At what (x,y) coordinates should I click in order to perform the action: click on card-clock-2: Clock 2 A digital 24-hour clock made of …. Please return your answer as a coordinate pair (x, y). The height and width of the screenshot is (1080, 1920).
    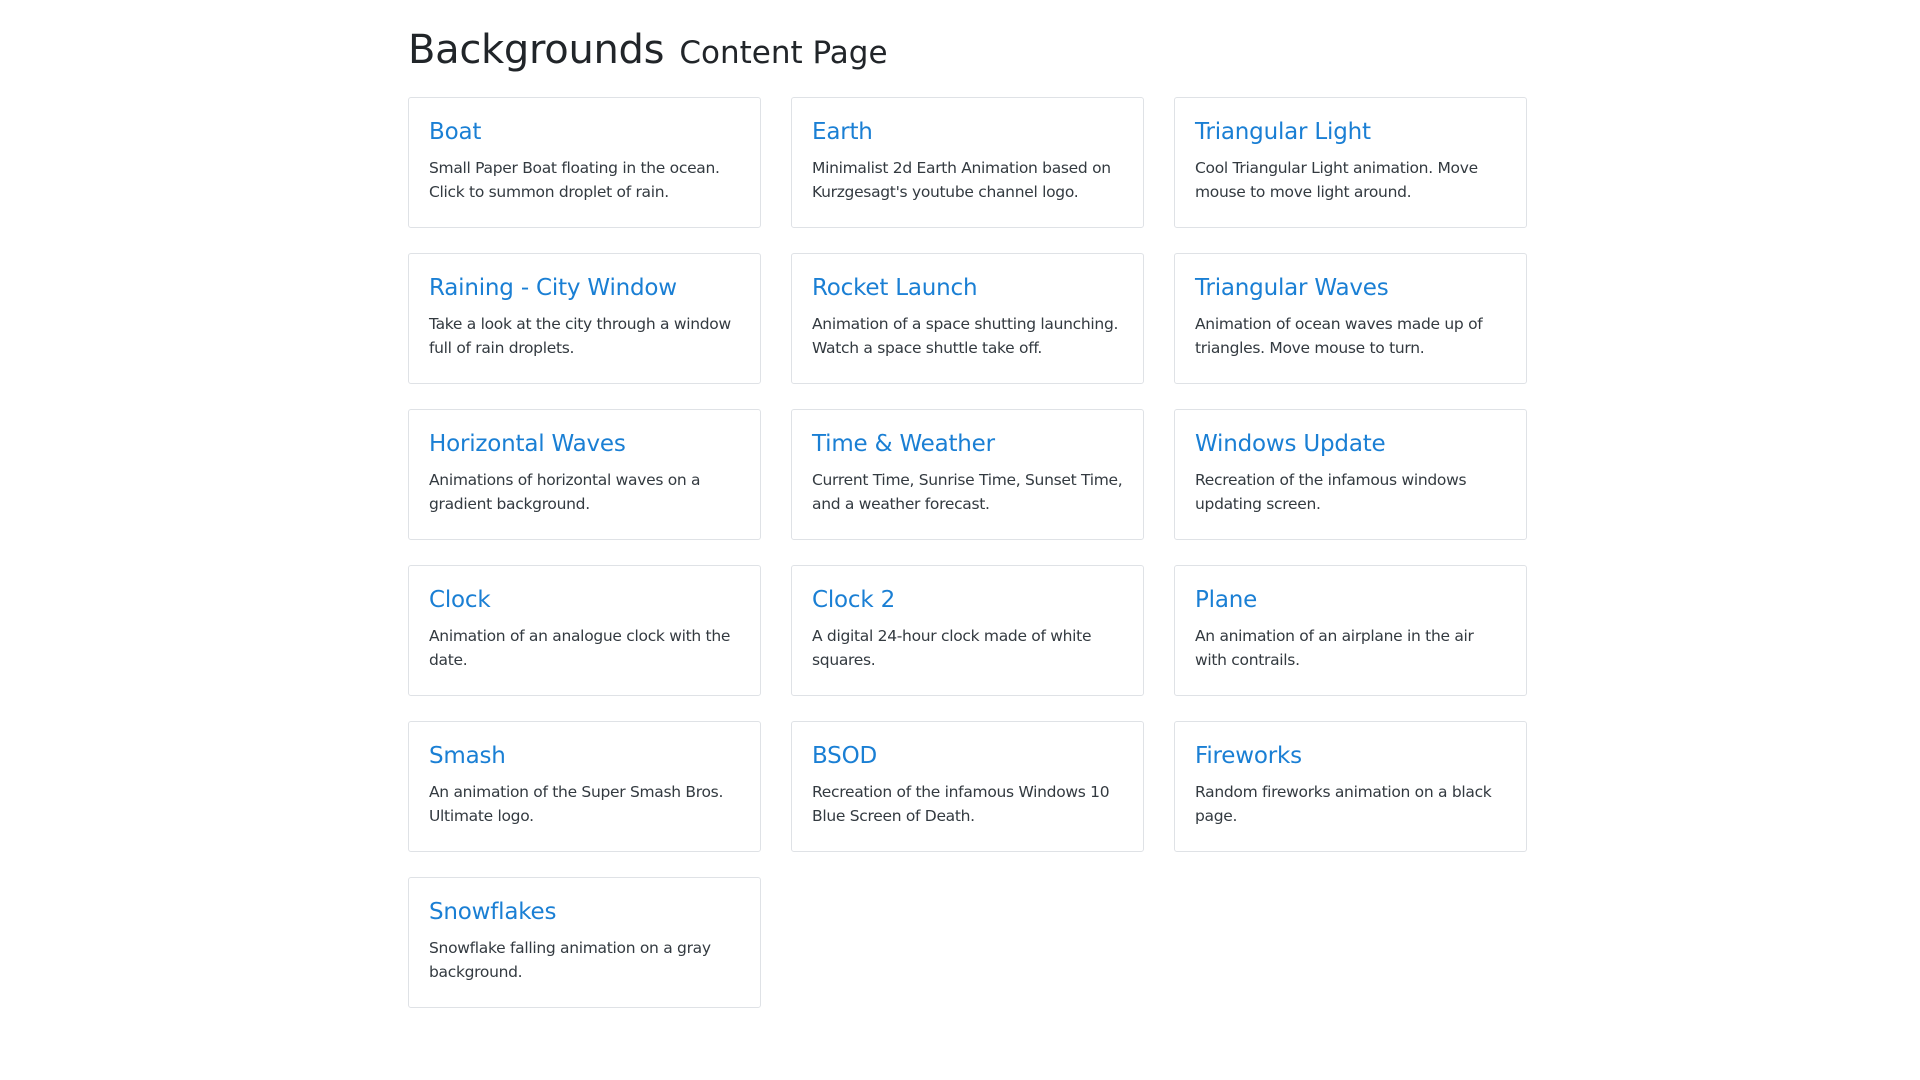
    Looking at the image, I should click on (967, 630).